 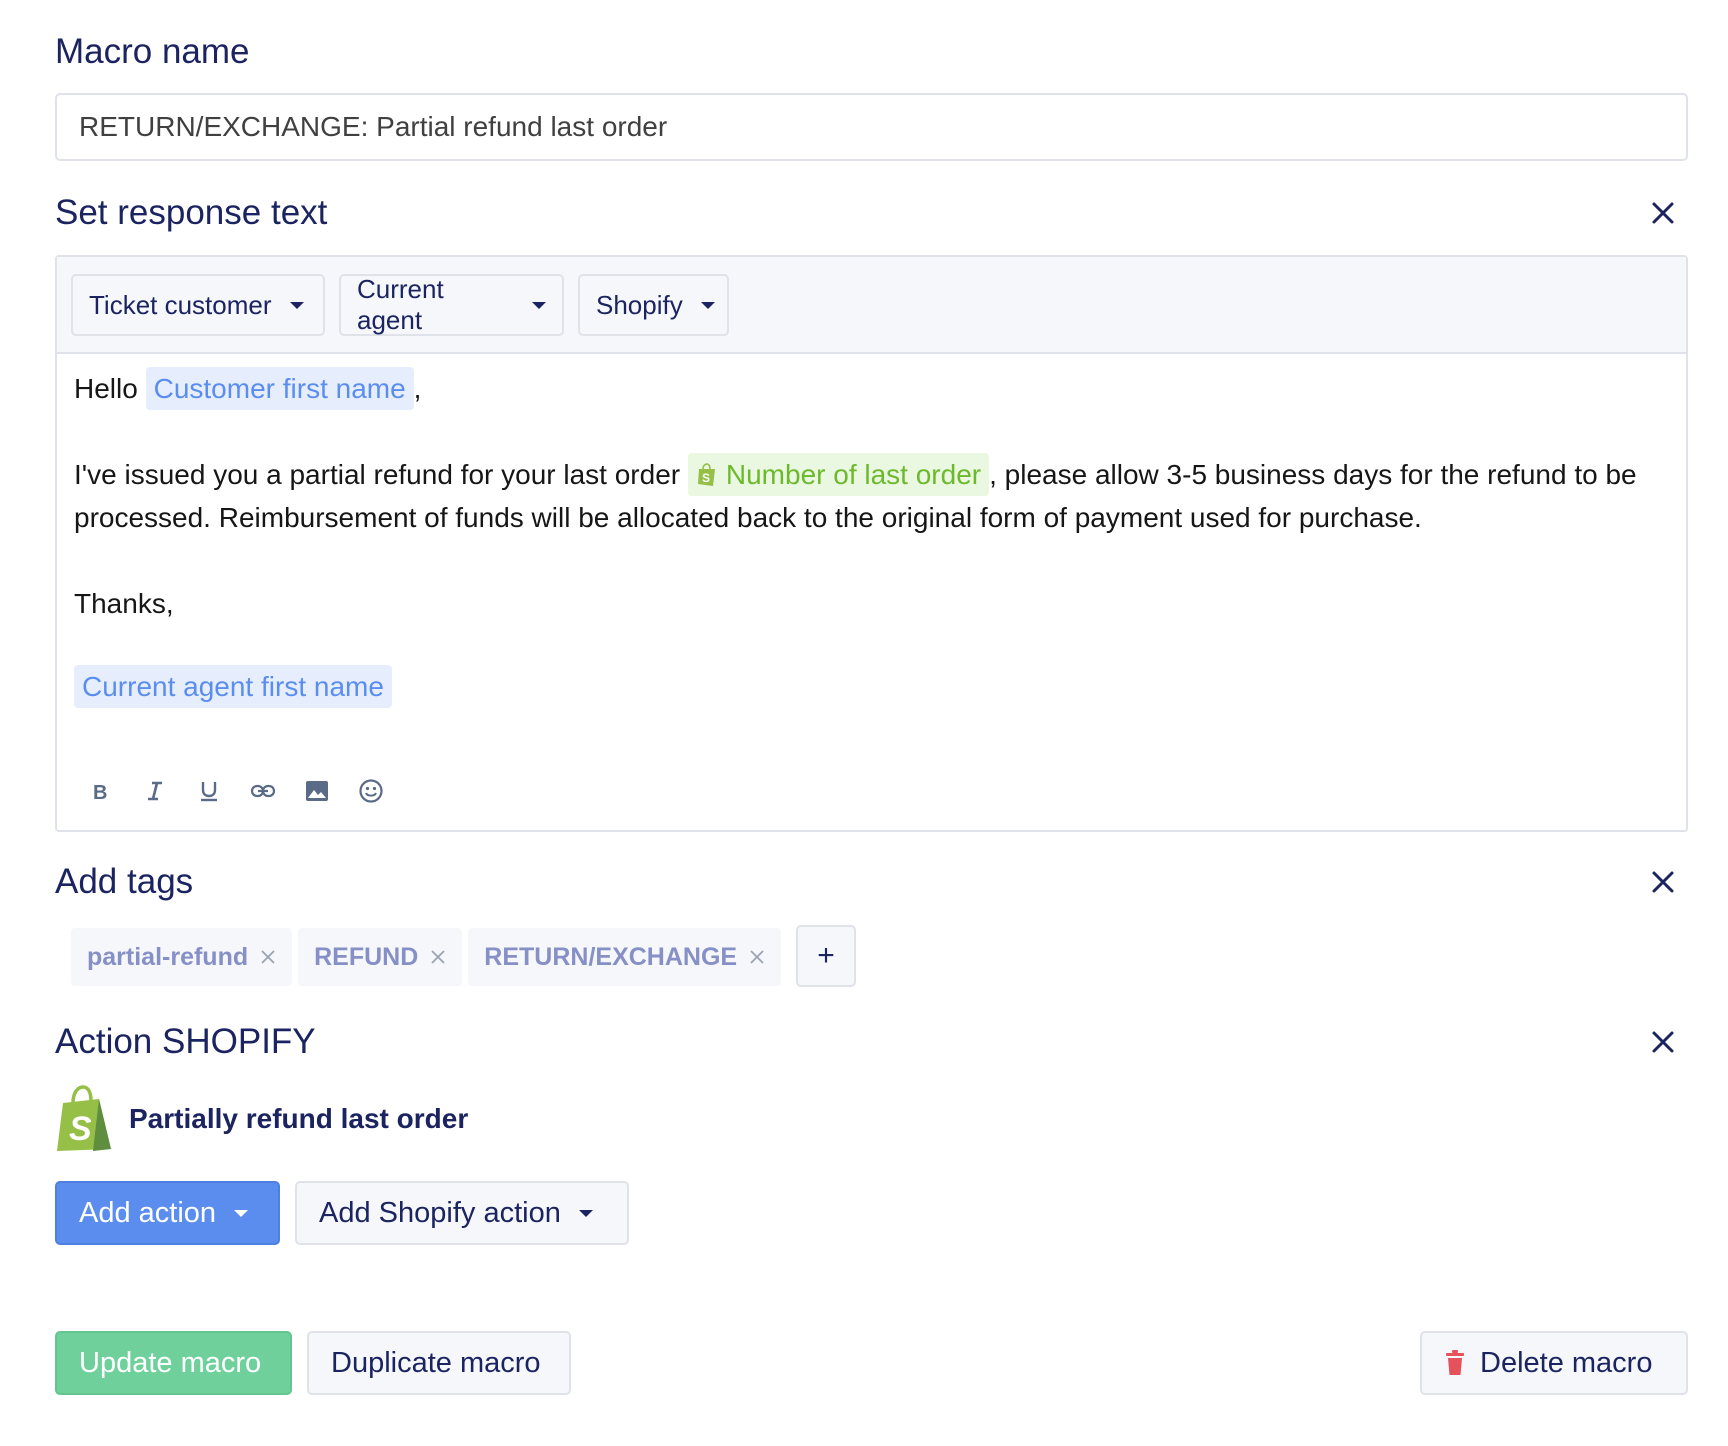 I want to click on shopify-action-row: S Partially refund last order, so click(x=261, y=1119).